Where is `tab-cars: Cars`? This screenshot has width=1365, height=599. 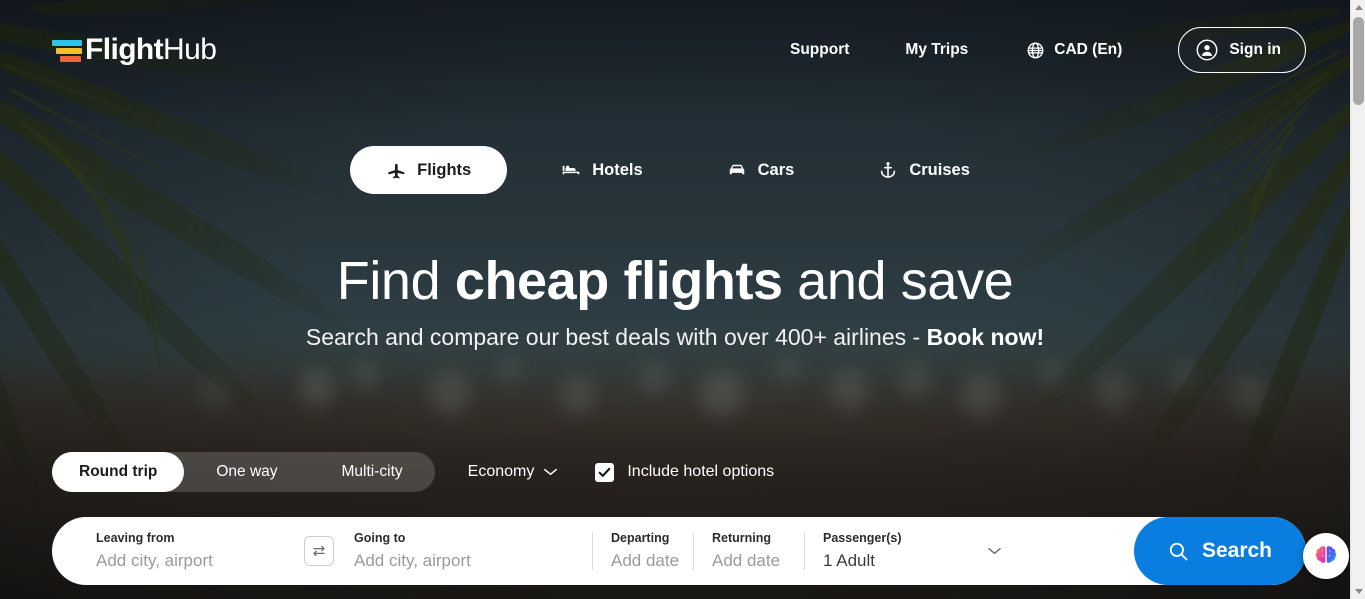 tab-cars: Cars is located at coordinates (761, 170).